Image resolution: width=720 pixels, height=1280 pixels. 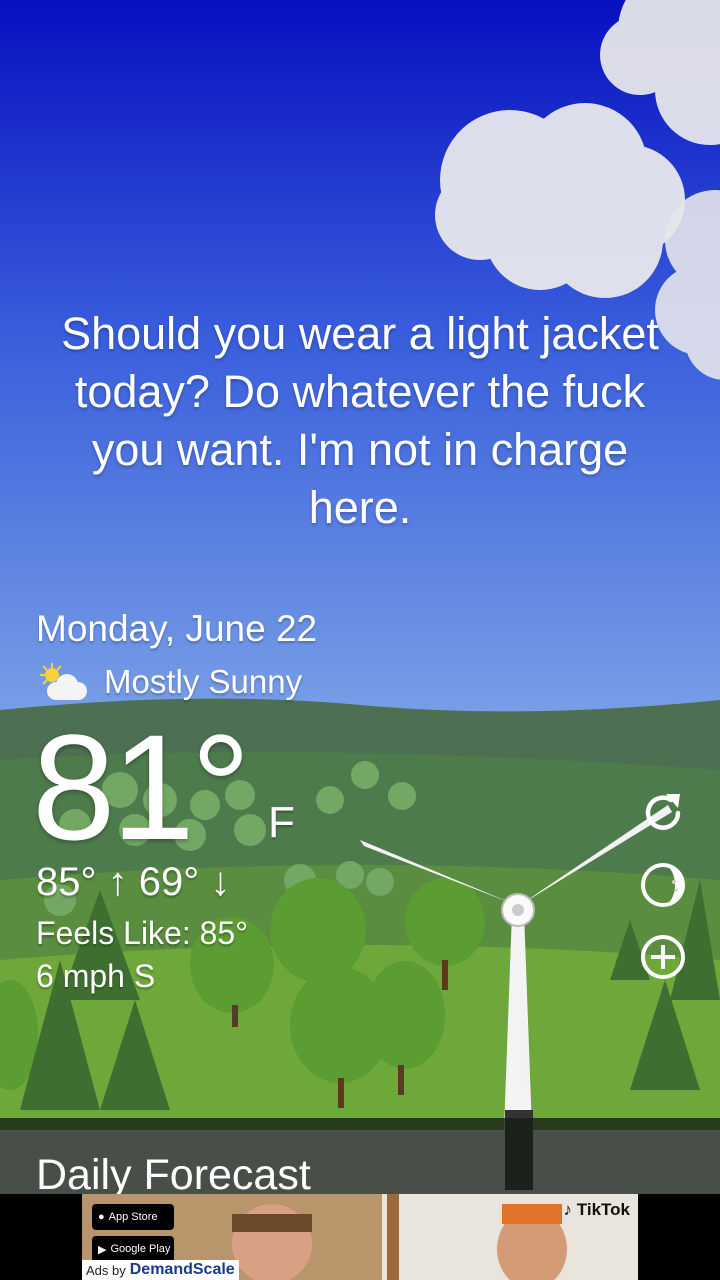 What do you see at coordinates (203, 681) in the screenshot?
I see `condition-text: Mostly Sunny` at bounding box center [203, 681].